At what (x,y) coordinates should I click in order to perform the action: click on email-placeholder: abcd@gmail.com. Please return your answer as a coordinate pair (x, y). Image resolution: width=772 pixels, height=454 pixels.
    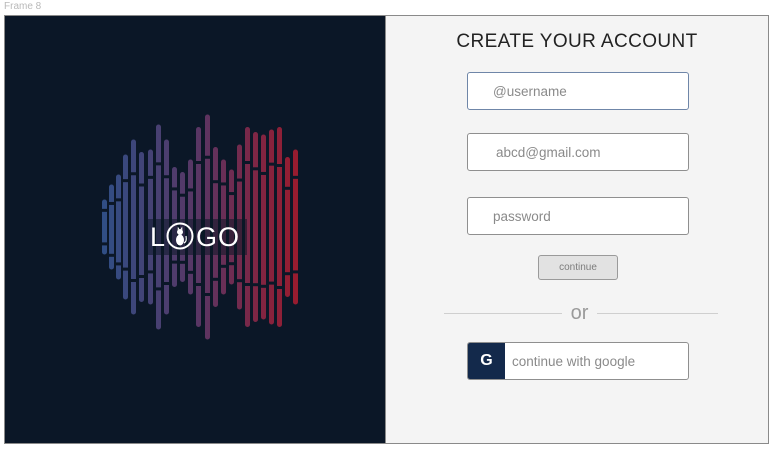
    Looking at the image, I should click on (548, 152).